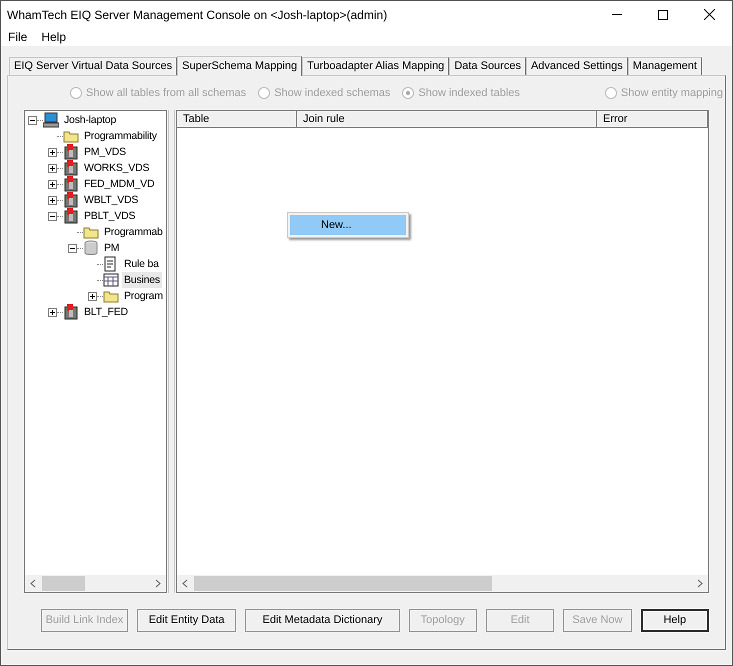 The width and height of the screenshot is (733, 666). I want to click on radio-label: Show indexed tables, so click(469, 93).